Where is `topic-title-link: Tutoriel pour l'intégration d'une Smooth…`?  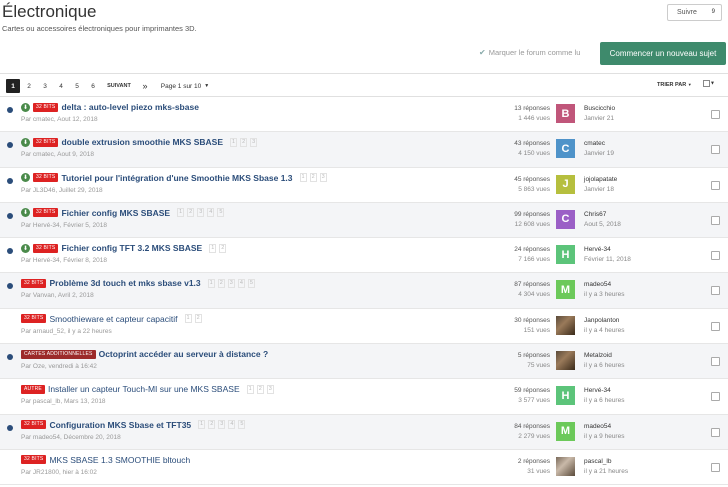 topic-title-link: Tutoriel pour l'intégration d'une Smooth… is located at coordinates (176, 178).